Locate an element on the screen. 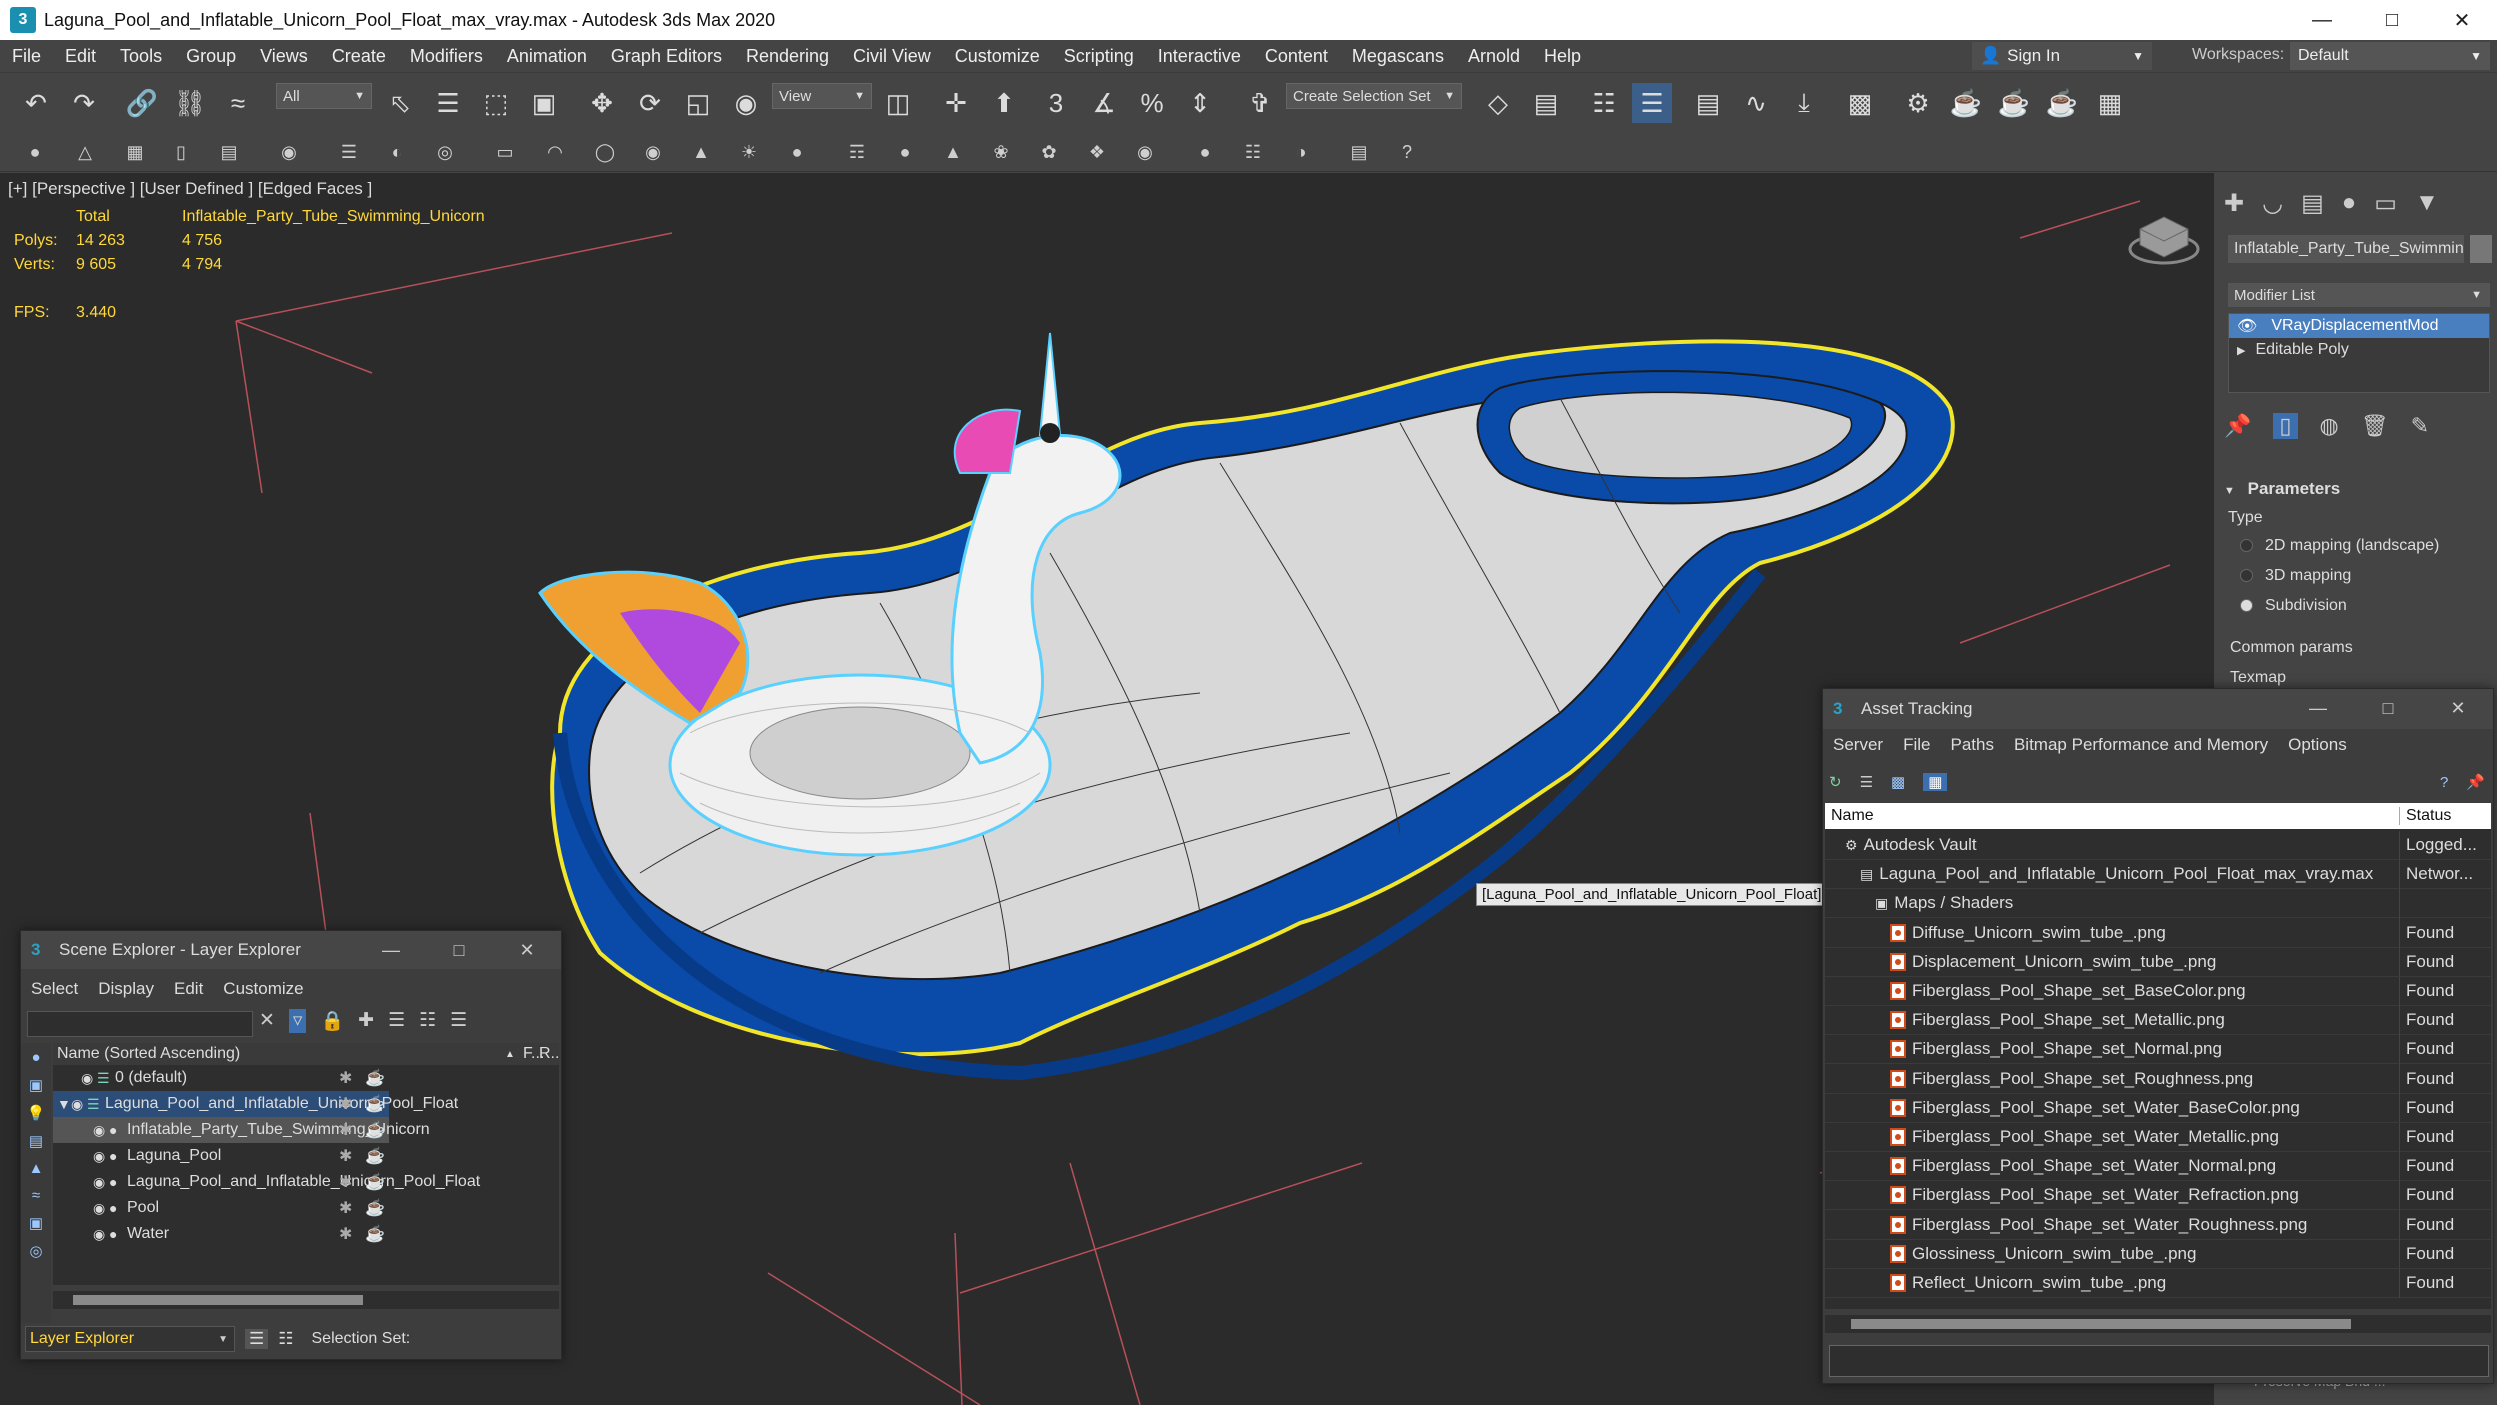 The image size is (2497, 1405). viewcube is located at coordinates (2164, 240).